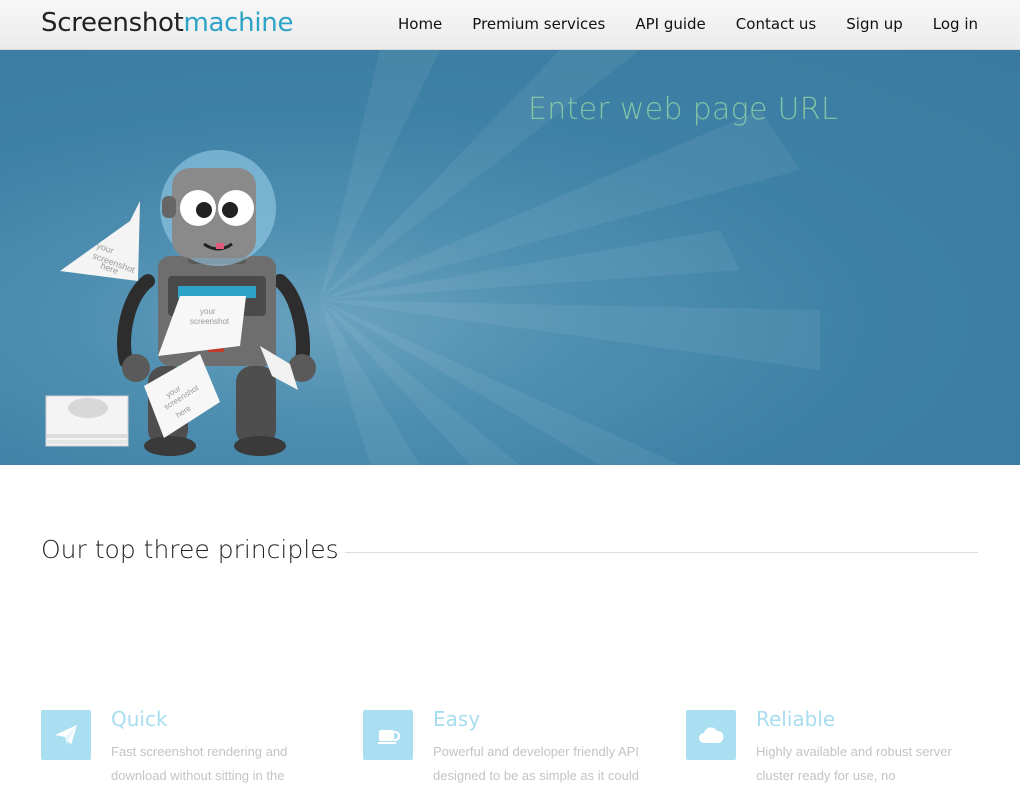 This screenshot has height=800, width=1020. Describe the element at coordinates (238, 23) in the screenshot. I see `logo-accent-text: machine` at that location.